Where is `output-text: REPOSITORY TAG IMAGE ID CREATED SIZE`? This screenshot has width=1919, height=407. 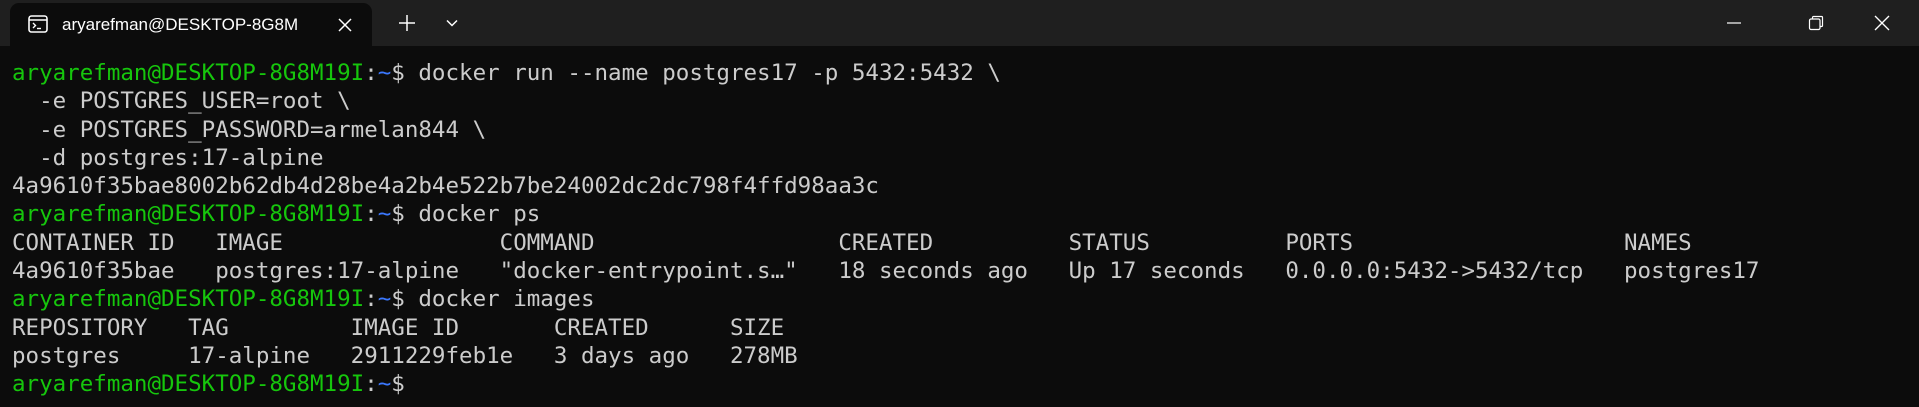
output-text: REPOSITORY TAG IMAGE ID CREATED SIZE is located at coordinates (398, 327).